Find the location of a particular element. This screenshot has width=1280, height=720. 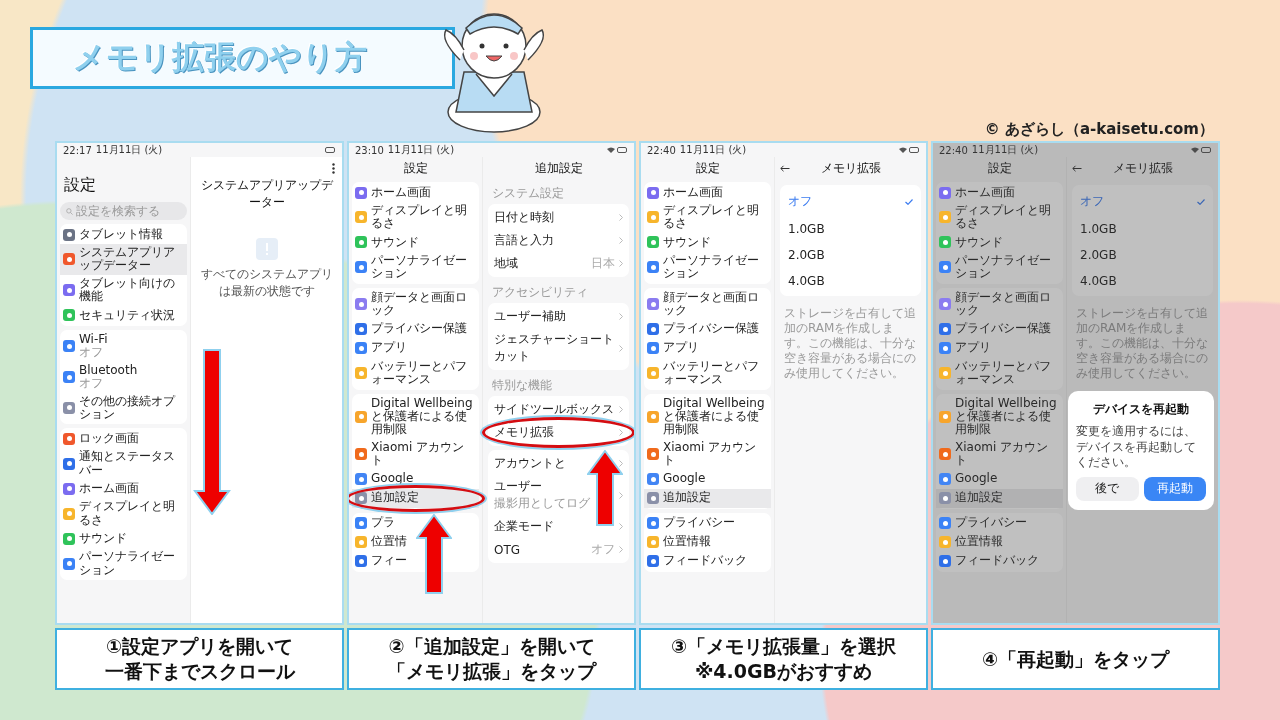

settings-item: サイドツールボックス is located at coordinates (558, 409).